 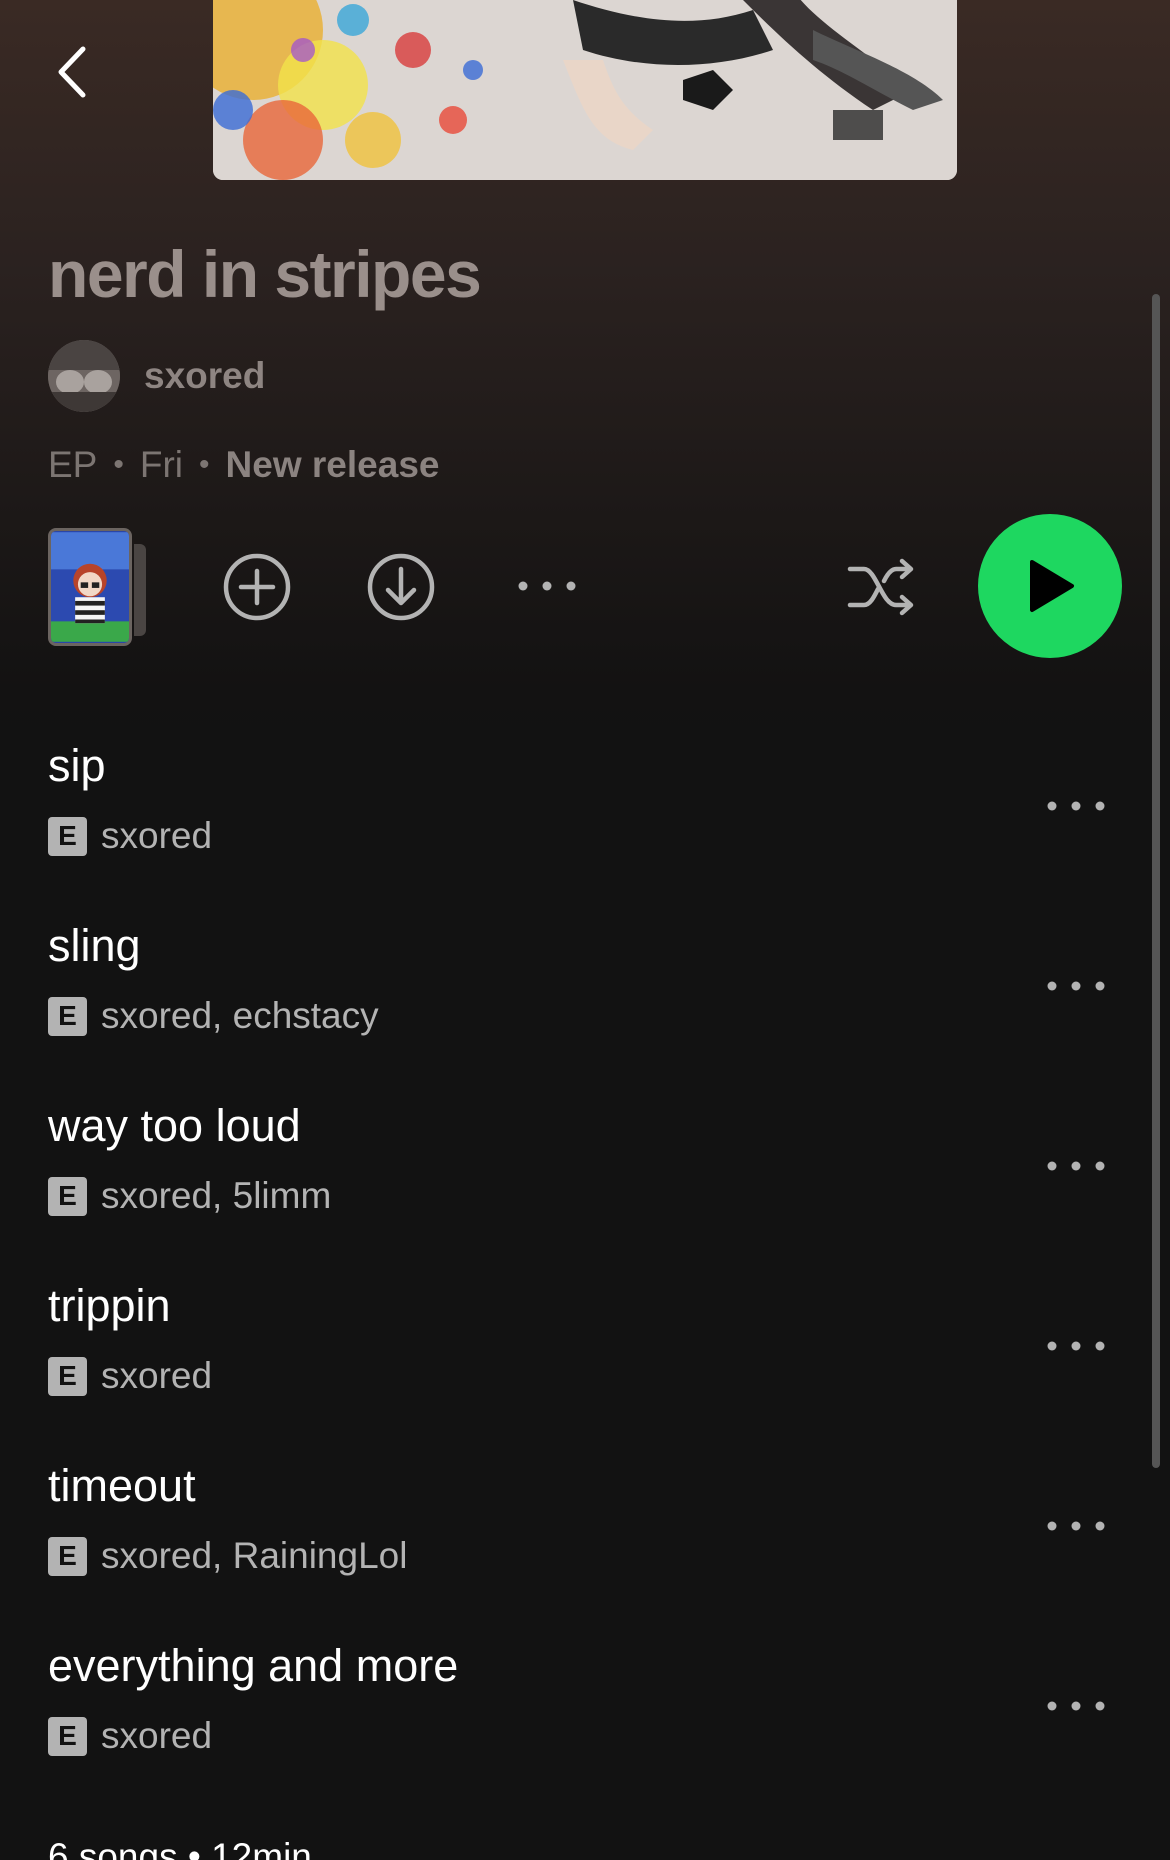 I want to click on track-title: sip, so click(x=77, y=765).